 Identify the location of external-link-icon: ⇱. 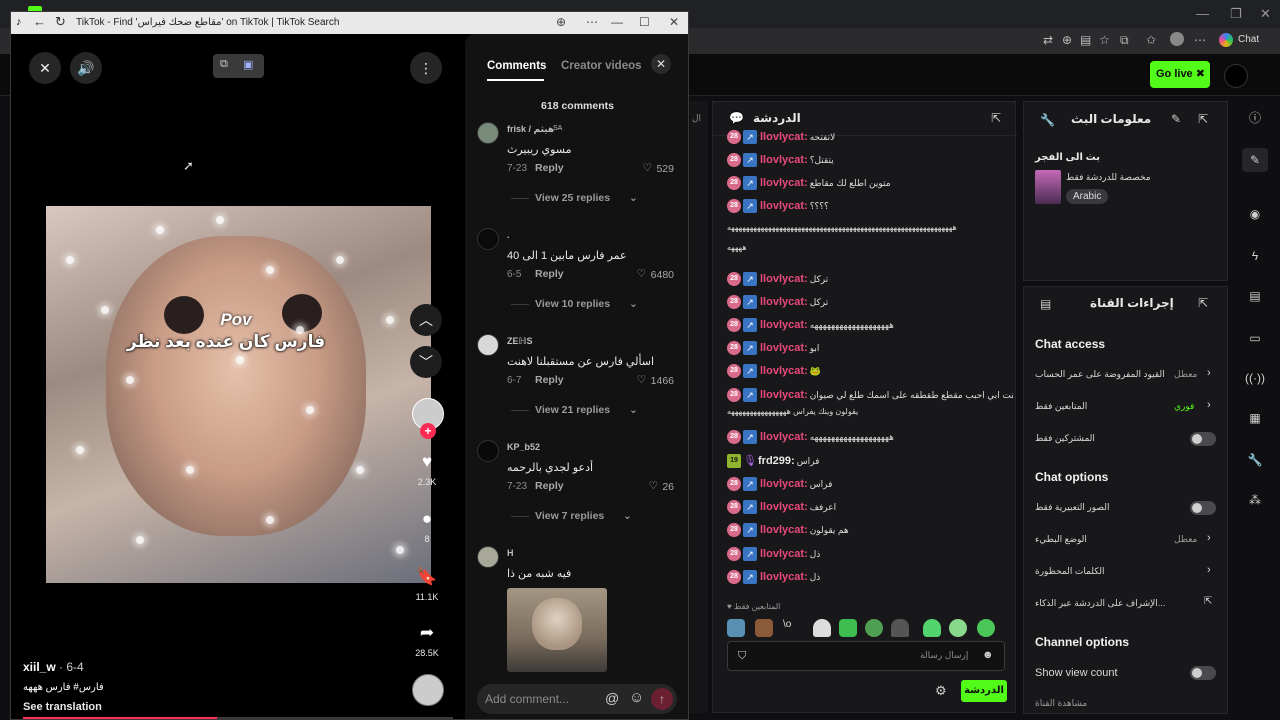
(1208, 601).